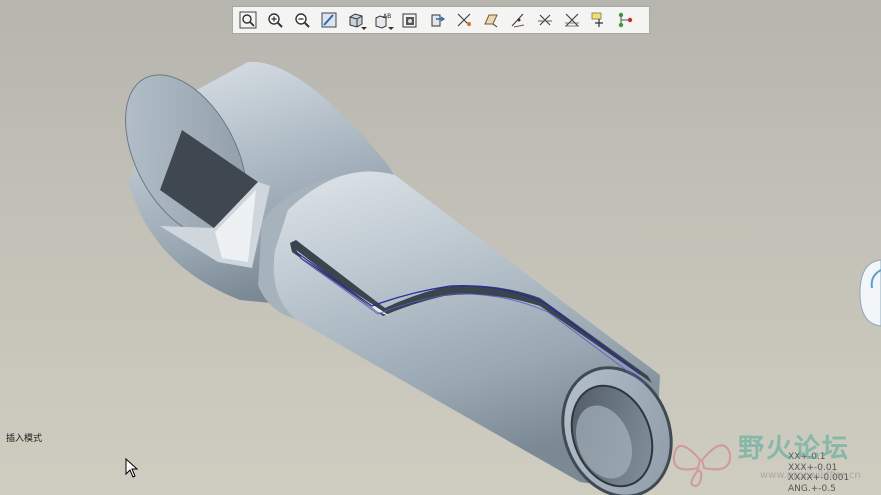 This screenshot has width=881, height=495. I want to click on csys-icon, so click(544, 20).